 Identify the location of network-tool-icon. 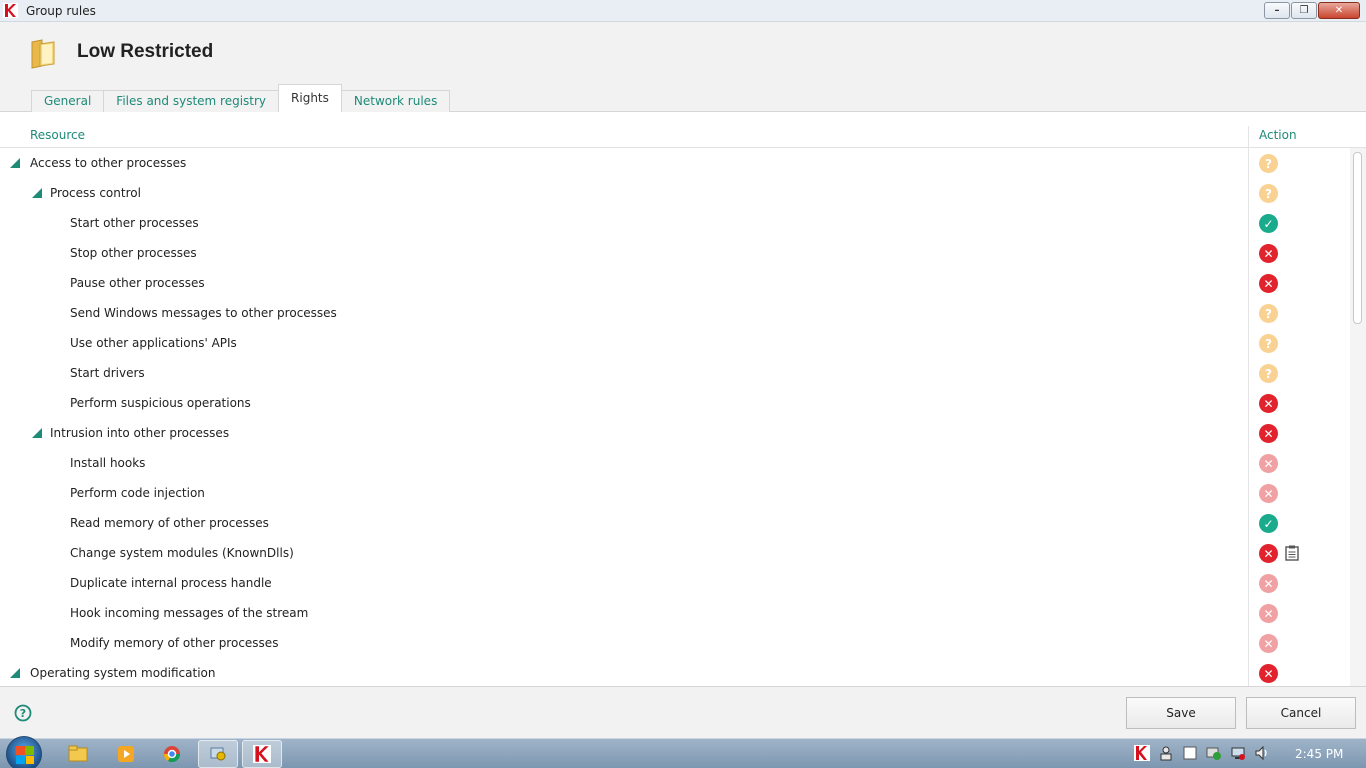
(218, 754).